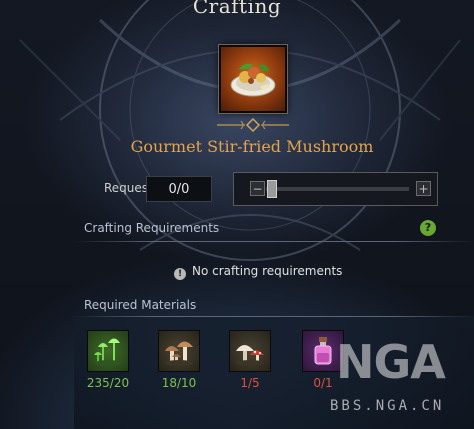  What do you see at coordinates (108, 383) in the screenshot?
I see `material-count: 235/20` at bounding box center [108, 383].